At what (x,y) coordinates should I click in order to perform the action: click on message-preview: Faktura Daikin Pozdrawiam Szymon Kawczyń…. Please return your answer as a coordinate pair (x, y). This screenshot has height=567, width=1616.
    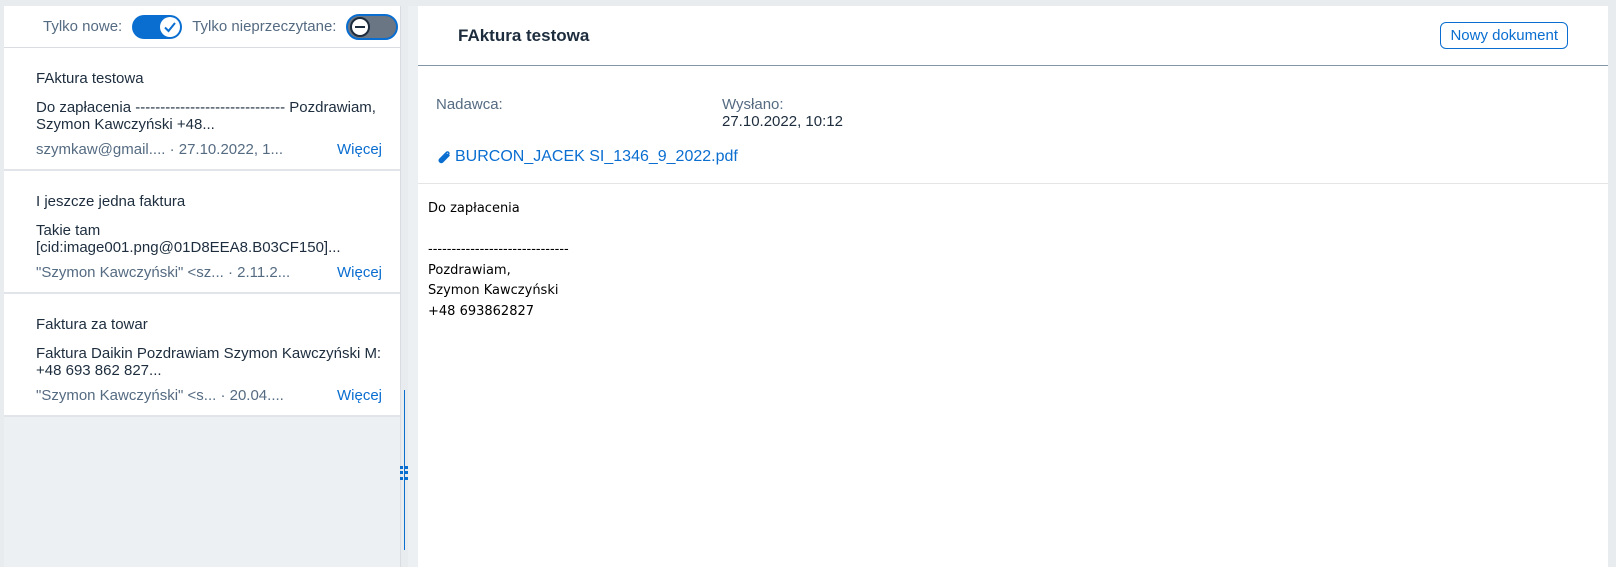
    Looking at the image, I should click on (209, 362).